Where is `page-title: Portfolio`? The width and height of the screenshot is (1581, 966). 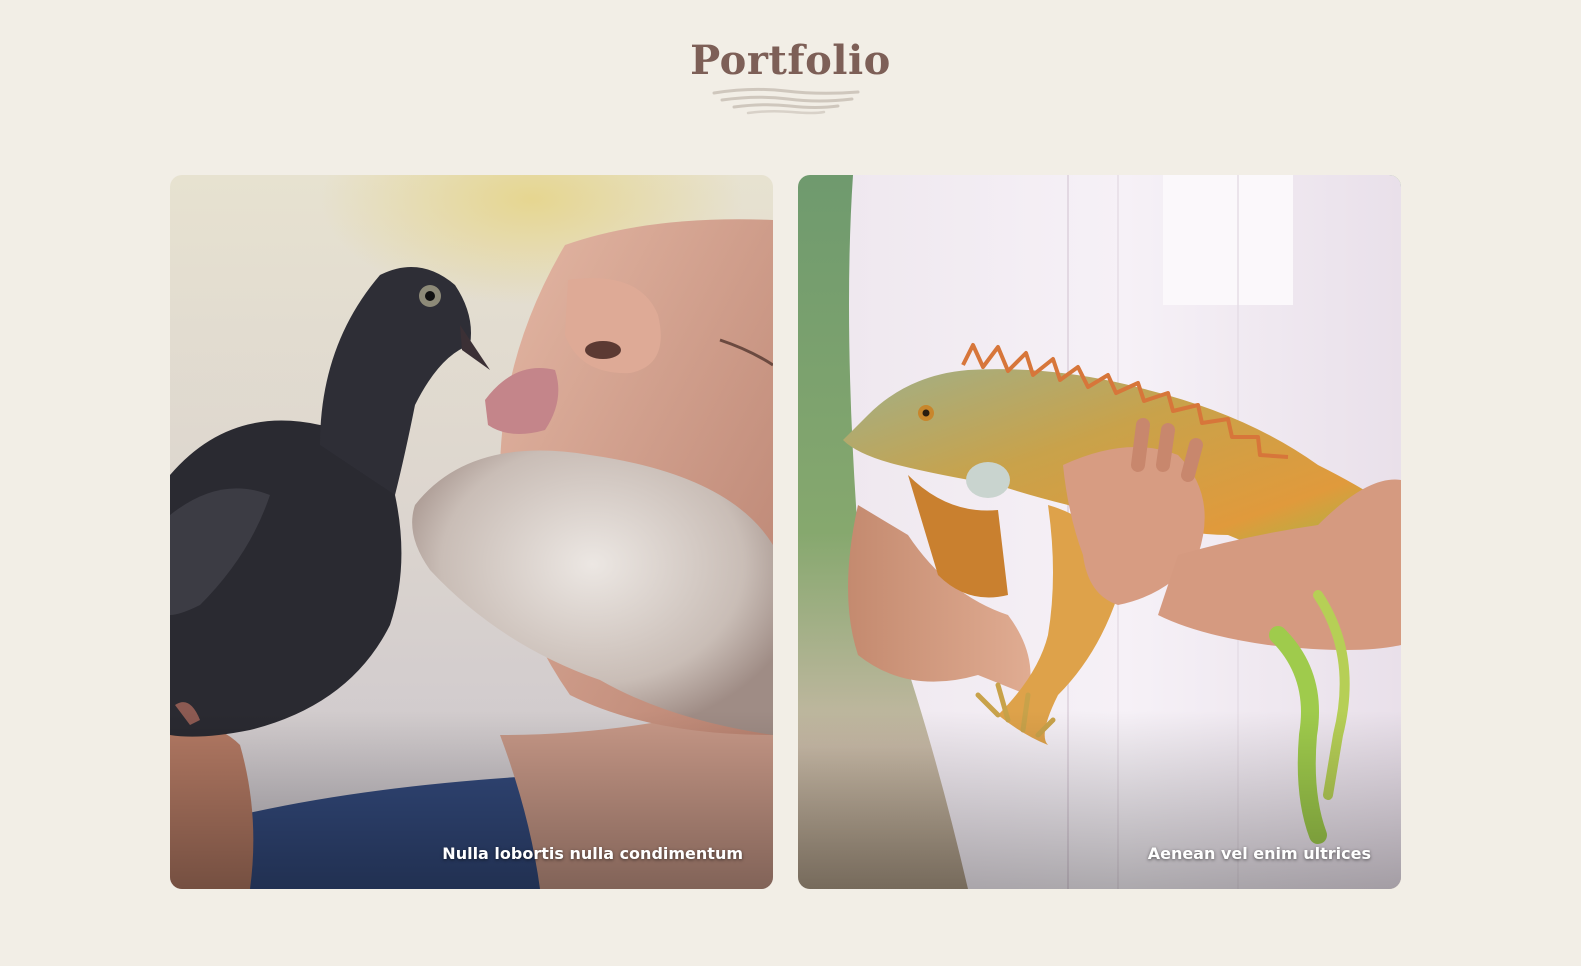 page-title: Portfolio is located at coordinates (790, 60).